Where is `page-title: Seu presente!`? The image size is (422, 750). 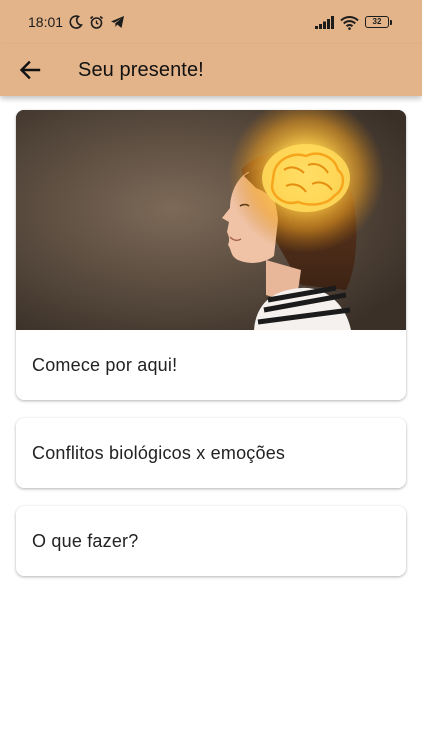 page-title: Seu presente! is located at coordinates (141, 69).